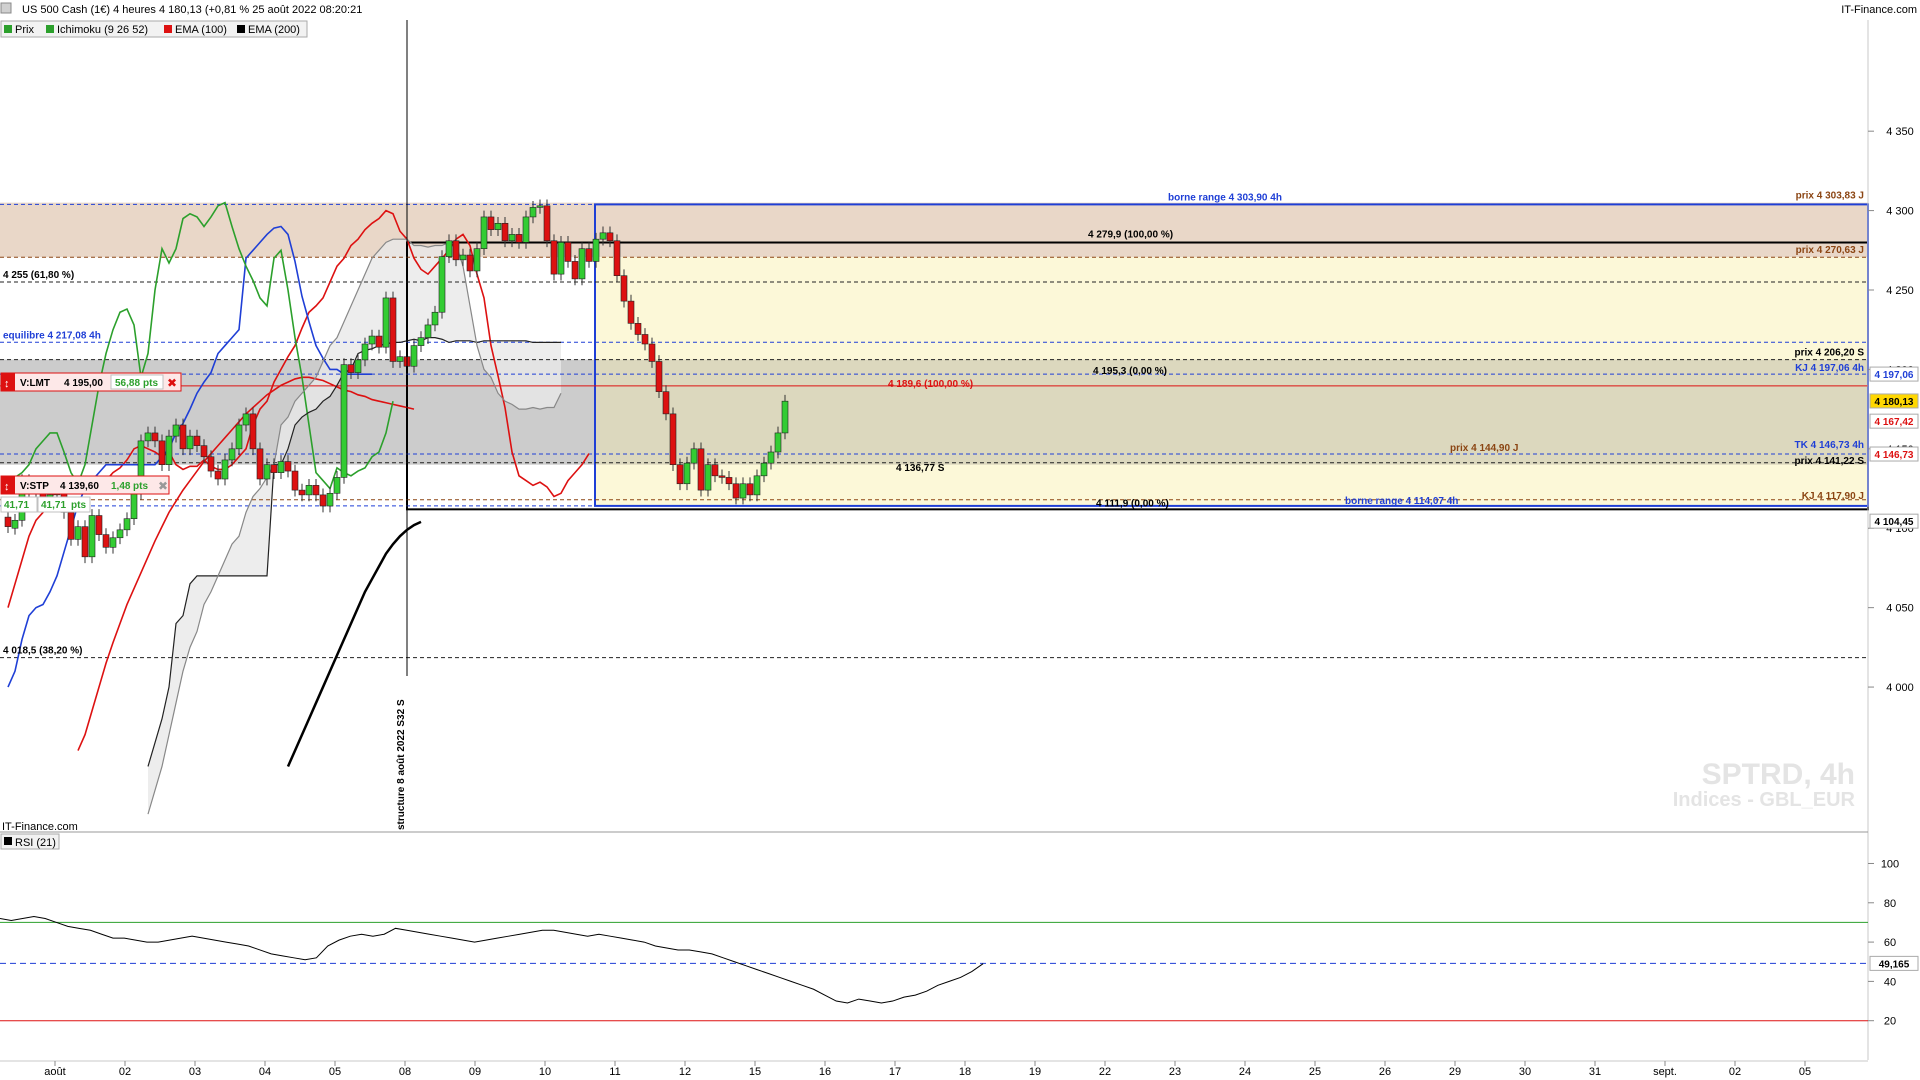  What do you see at coordinates (825, 1072) in the screenshot?
I see `x-tick-label: 16` at bounding box center [825, 1072].